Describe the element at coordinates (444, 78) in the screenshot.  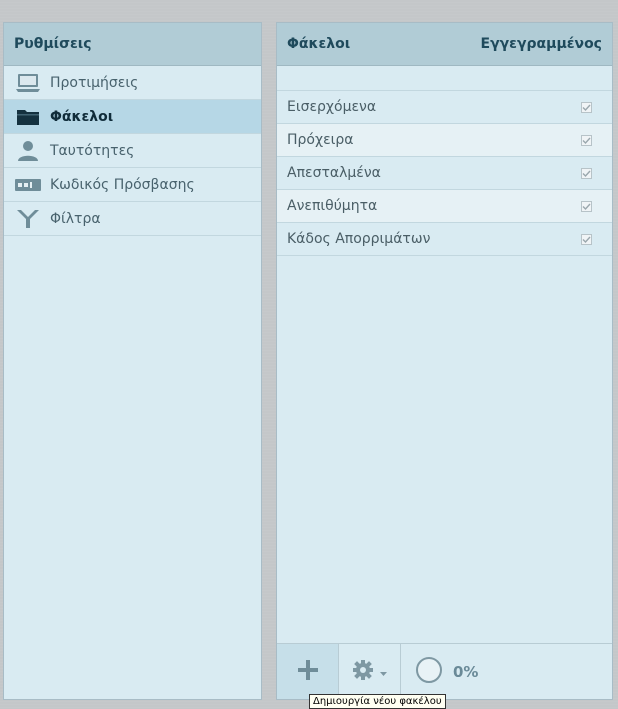
I see `folder-list-spacer` at that location.